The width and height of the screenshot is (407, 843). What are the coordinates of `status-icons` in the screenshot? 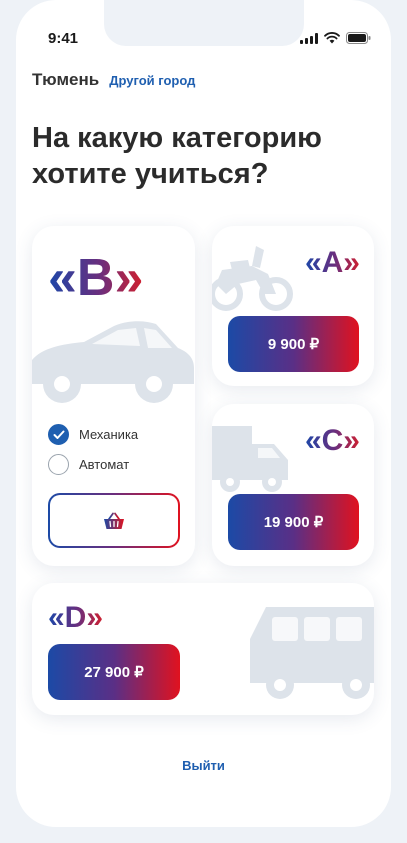 It's located at (335, 38).